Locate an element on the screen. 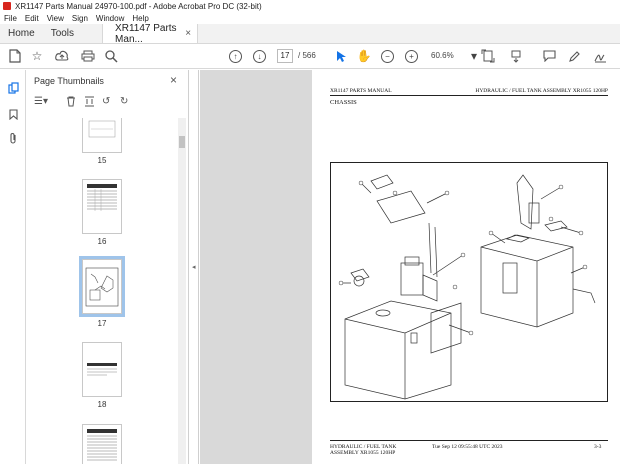 This screenshot has width=620, height=464. previous-page-icon: ↑ is located at coordinates (235, 56).